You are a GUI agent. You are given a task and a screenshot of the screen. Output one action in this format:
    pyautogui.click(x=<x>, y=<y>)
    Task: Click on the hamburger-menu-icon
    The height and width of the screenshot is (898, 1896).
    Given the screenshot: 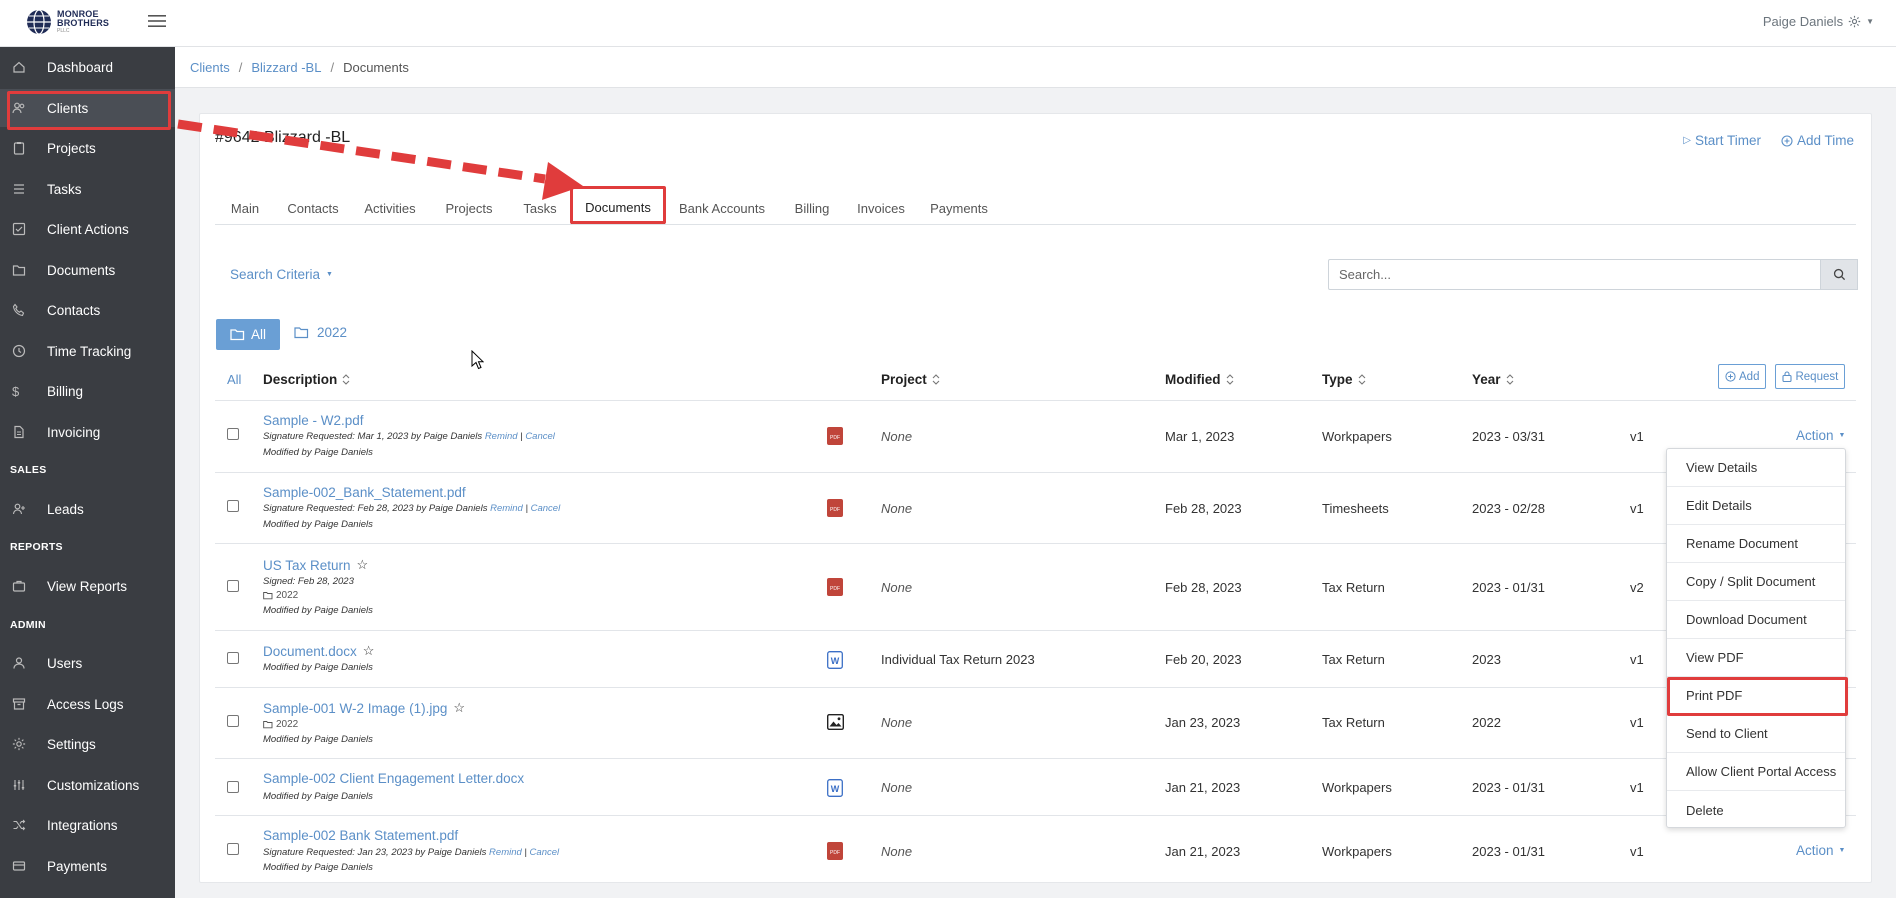 What is the action you would take?
    pyautogui.click(x=157, y=21)
    